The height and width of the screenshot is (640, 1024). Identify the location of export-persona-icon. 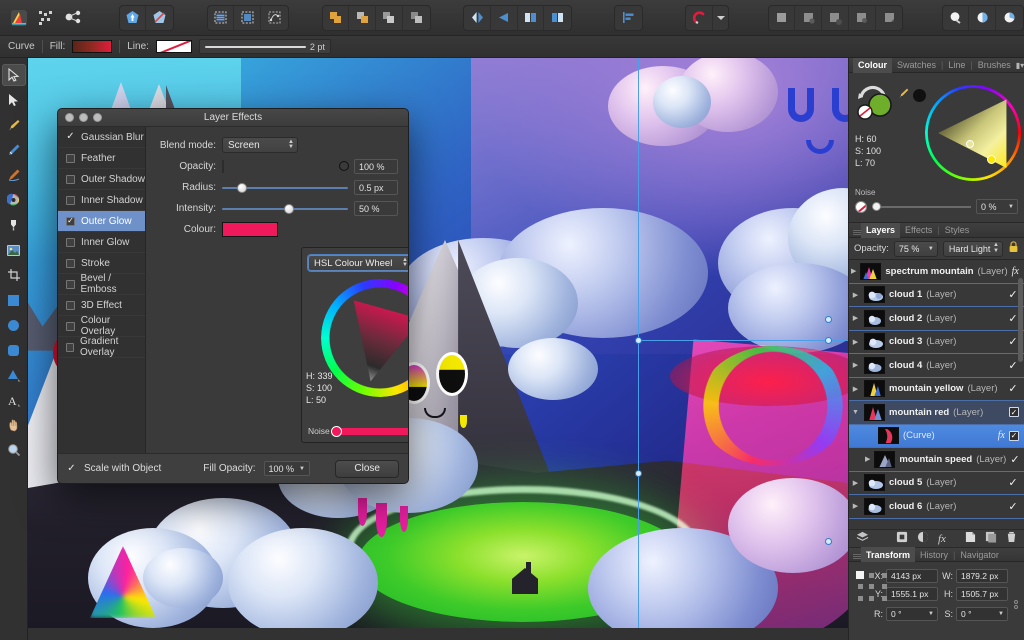
(1009, 18).